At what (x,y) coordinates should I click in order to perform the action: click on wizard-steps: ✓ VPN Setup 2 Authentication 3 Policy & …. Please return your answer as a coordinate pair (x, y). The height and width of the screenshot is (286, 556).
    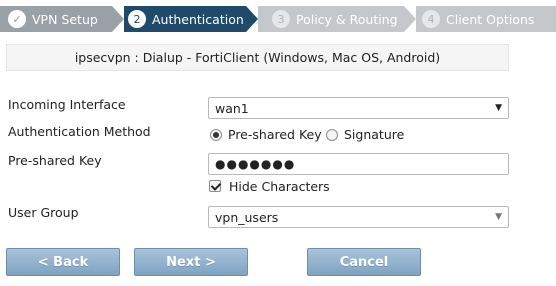
    Looking at the image, I should click on (278, 19).